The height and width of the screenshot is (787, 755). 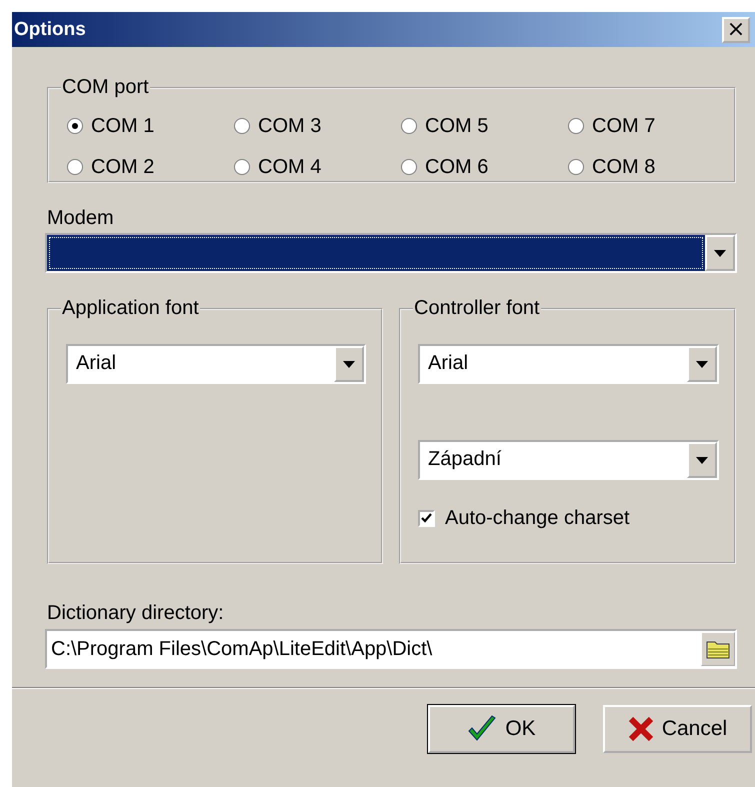 I want to click on checkbox-label: Auto-change charset, so click(x=537, y=518).